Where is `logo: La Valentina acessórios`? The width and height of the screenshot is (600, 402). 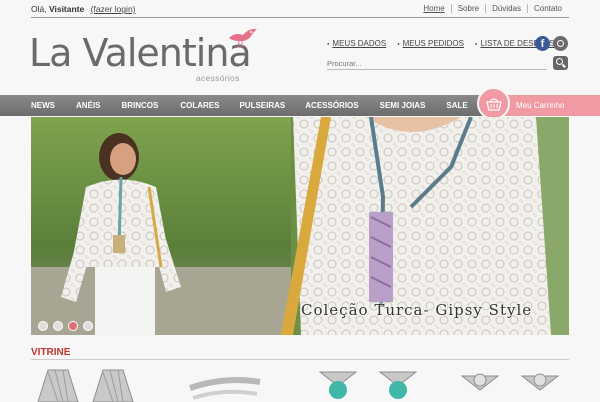 logo: La Valentina acessórios is located at coordinates (149, 56).